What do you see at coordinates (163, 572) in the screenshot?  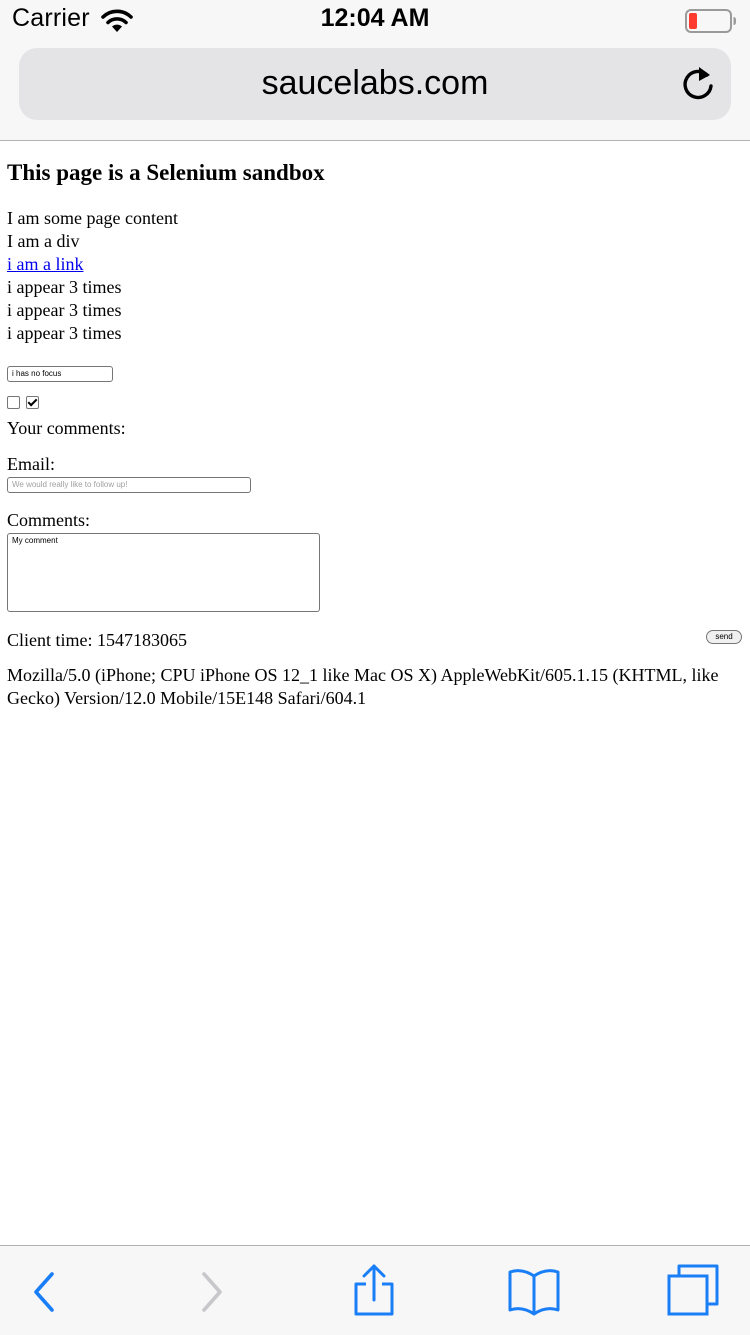 I see `comments-textarea: My comment` at bounding box center [163, 572].